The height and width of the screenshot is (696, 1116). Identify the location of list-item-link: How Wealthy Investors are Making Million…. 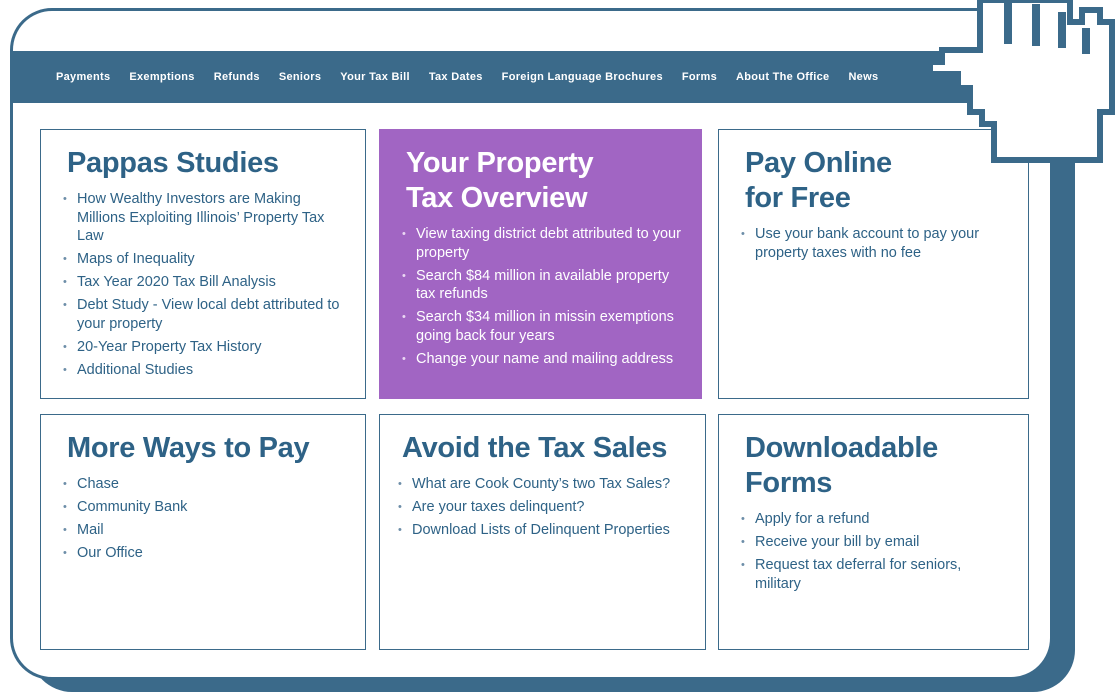
(205, 218).